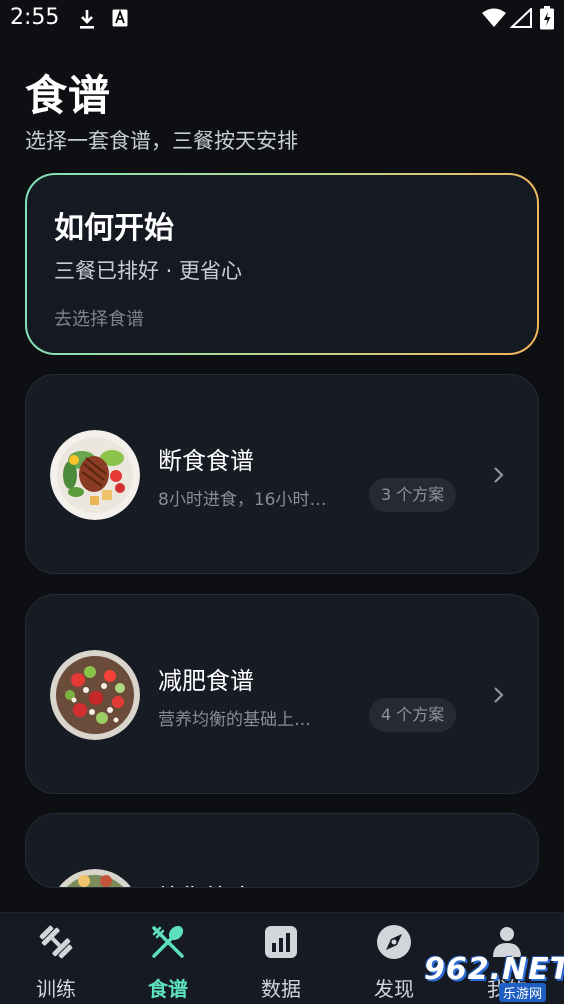 The image size is (564, 1004). Describe the element at coordinates (413, 495) in the screenshot. I see `plan-count-badge: 3 个方案` at that location.